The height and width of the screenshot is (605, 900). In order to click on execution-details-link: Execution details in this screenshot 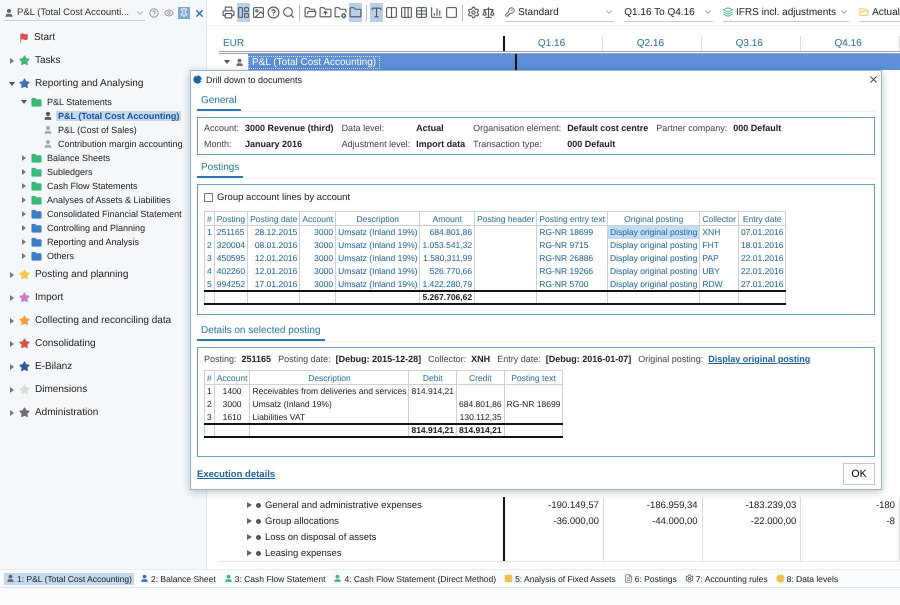, I will do `click(236, 474)`.